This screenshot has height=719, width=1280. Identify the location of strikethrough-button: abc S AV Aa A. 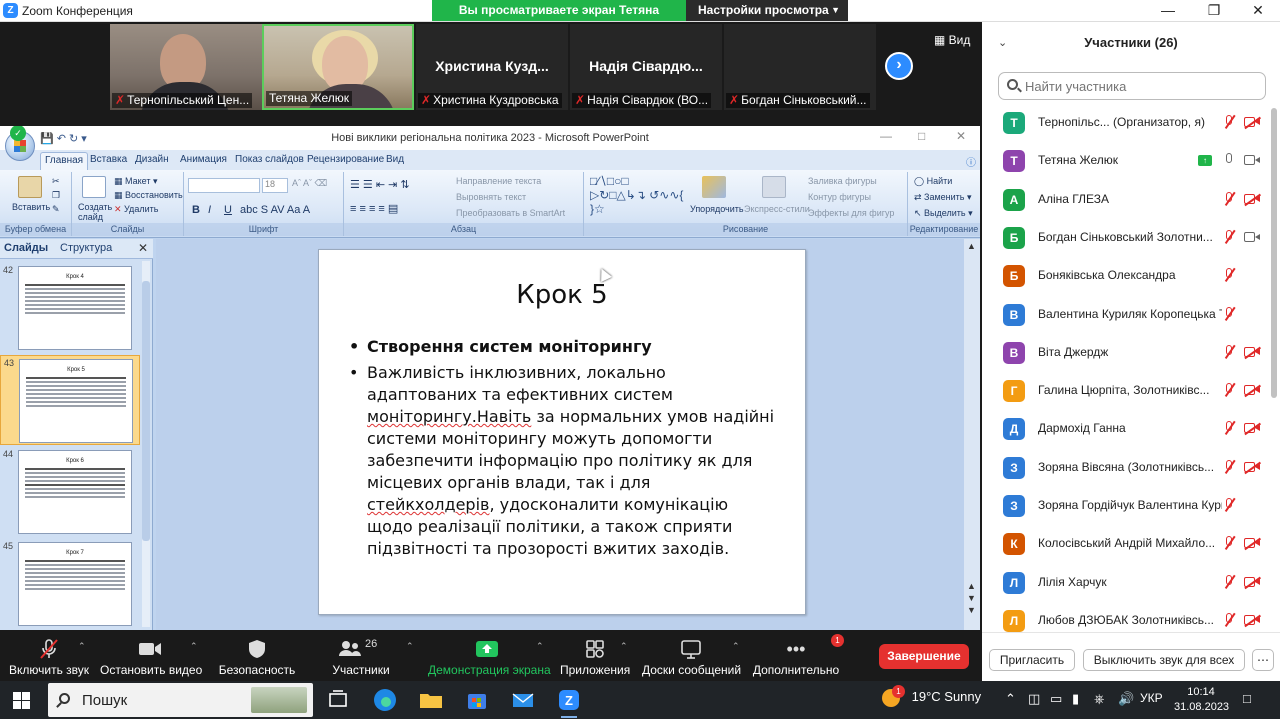
(275, 210).